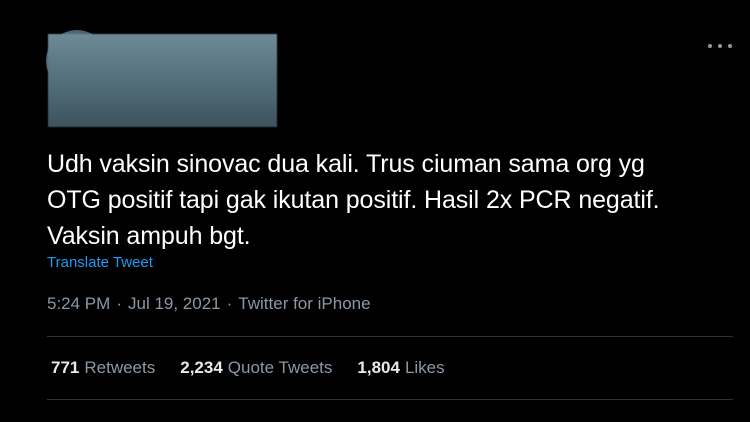 Image resolution: width=750 pixels, height=422 pixels. I want to click on tweet-source: Twitter for iPhone, so click(304, 303).